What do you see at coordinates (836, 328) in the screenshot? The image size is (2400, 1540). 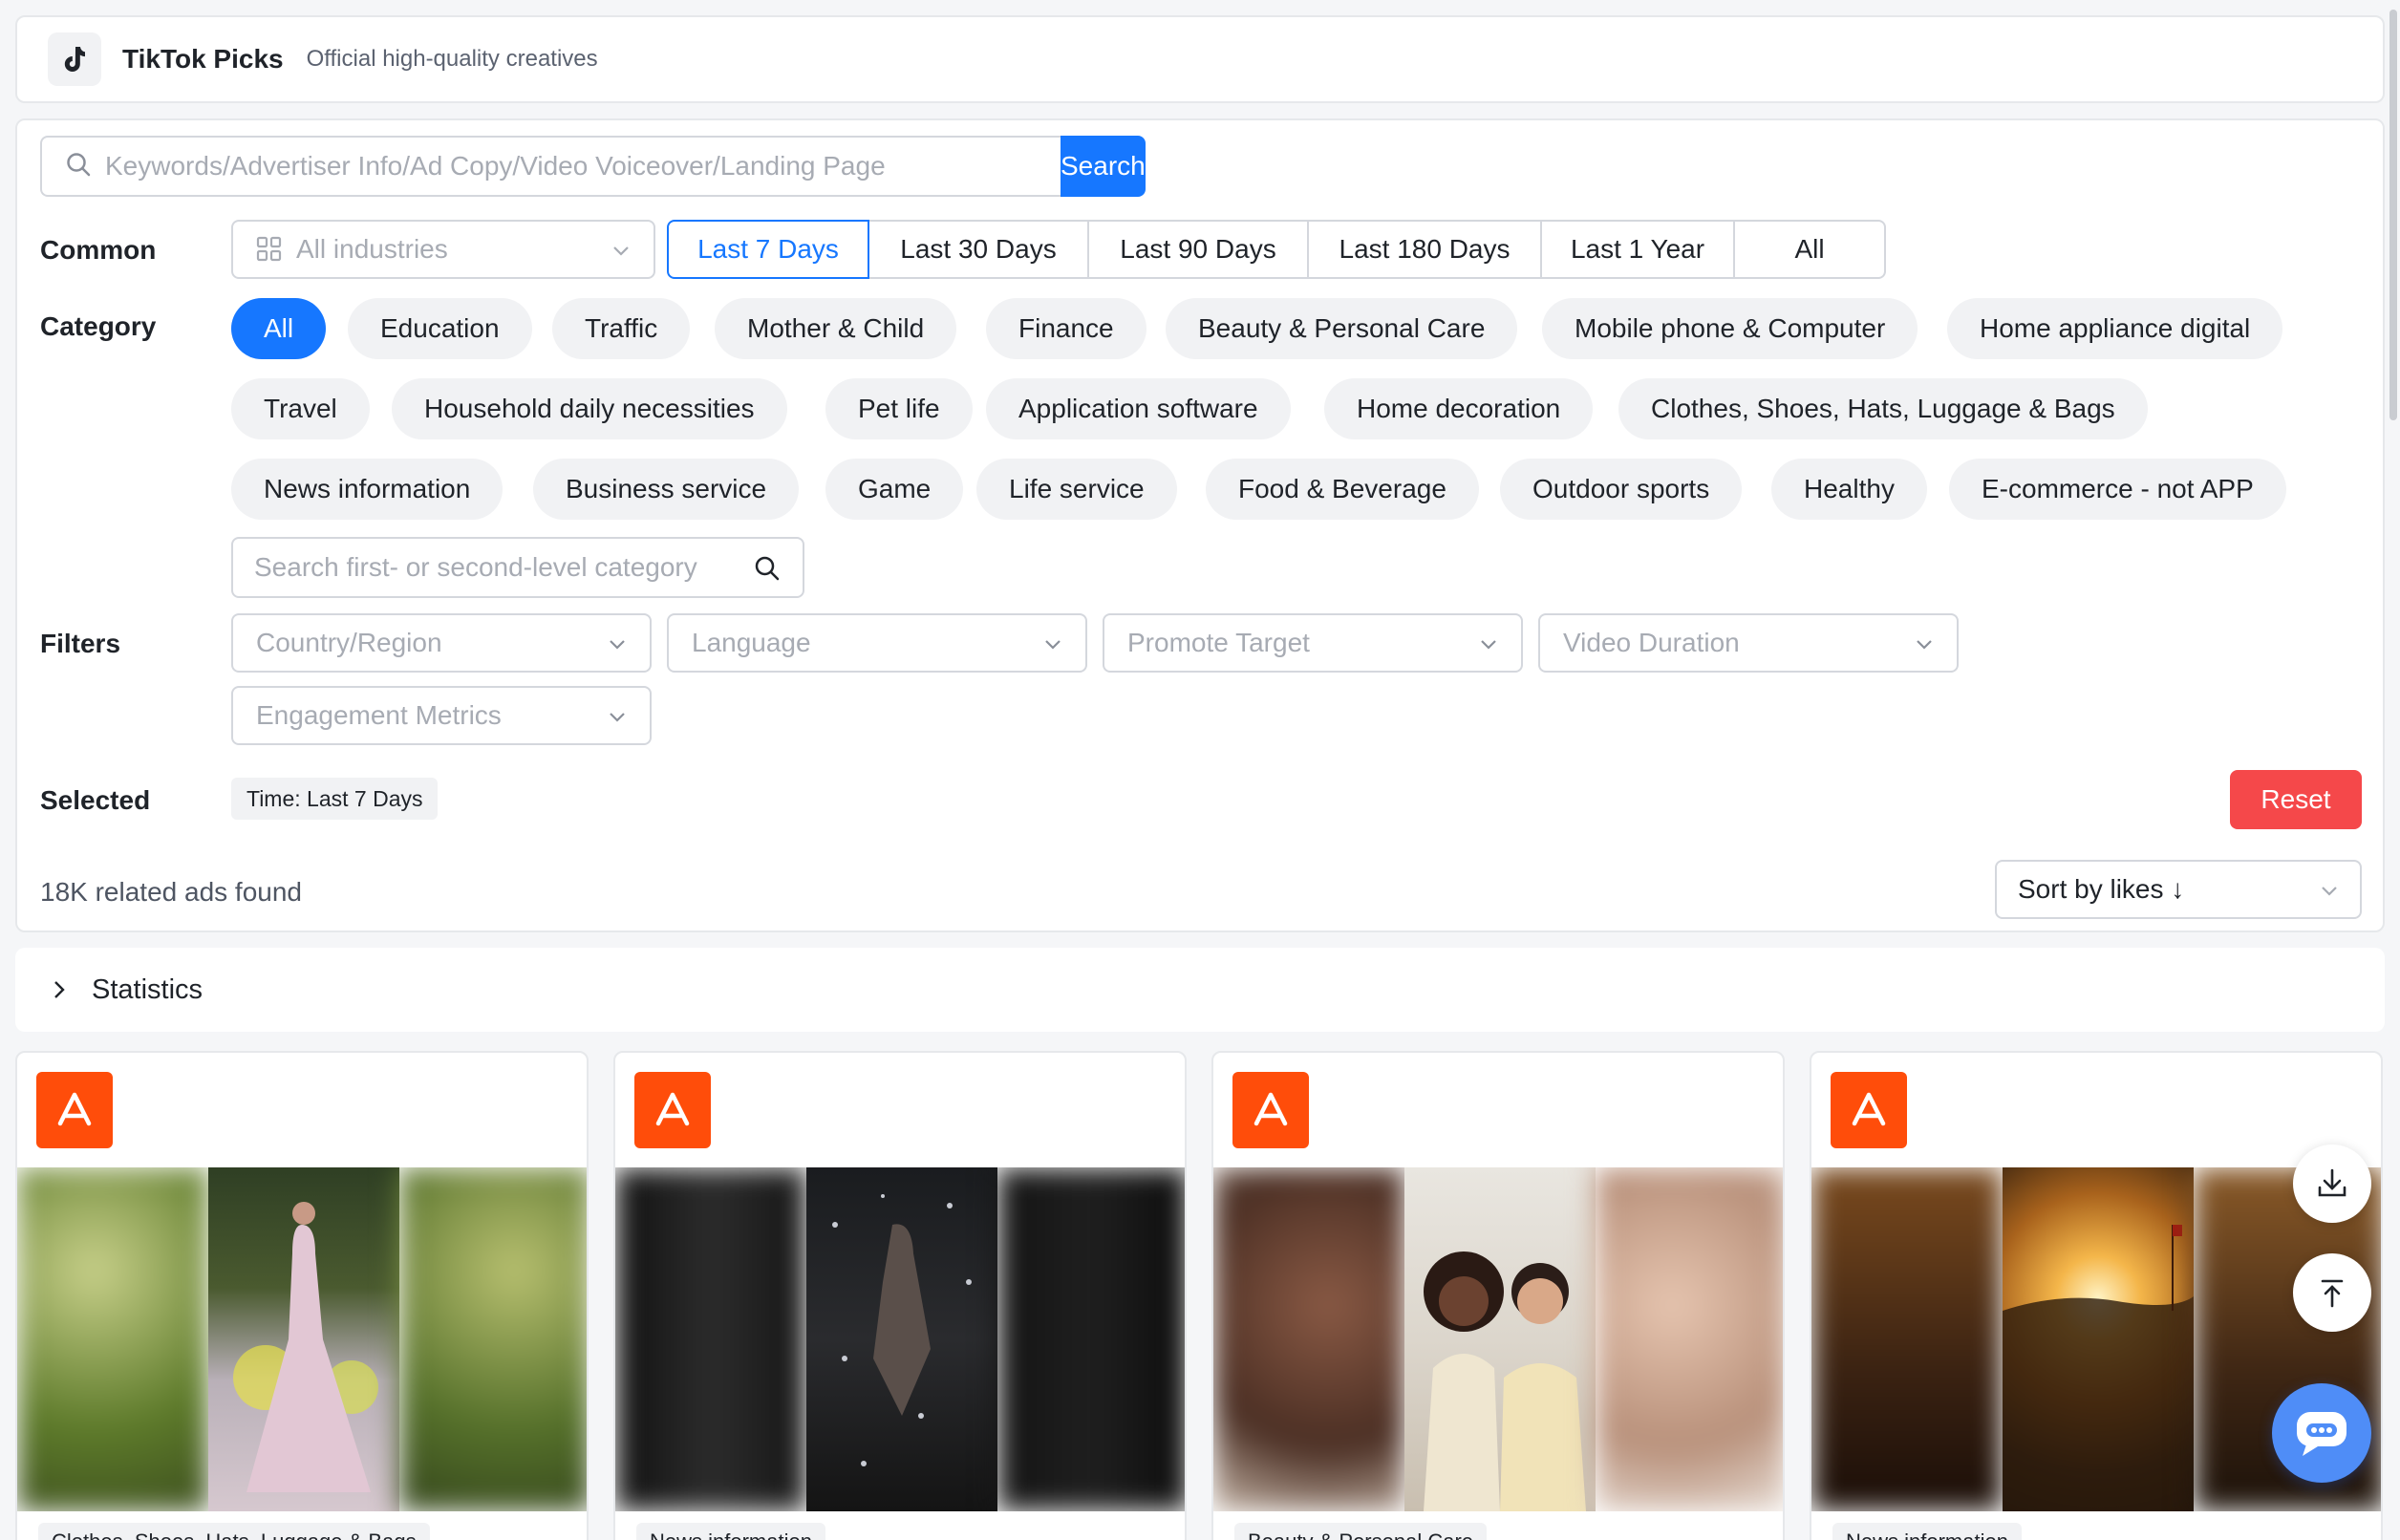 I see `category-chip-mother-child: Mother & Child` at bounding box center [836, 328].